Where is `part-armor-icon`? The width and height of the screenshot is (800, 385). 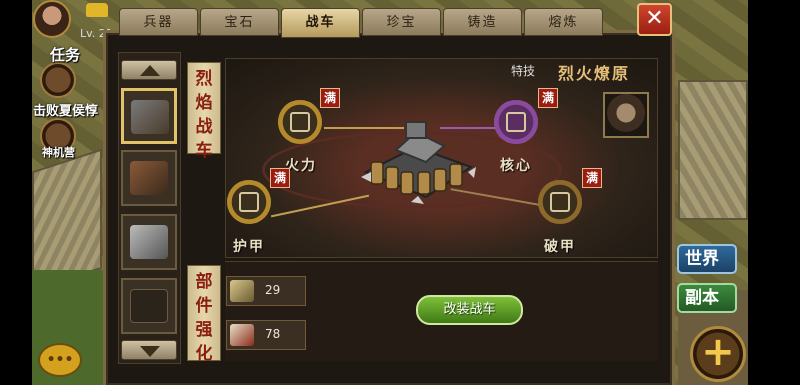
part-armor-icon is located at coordinates (249, 202).